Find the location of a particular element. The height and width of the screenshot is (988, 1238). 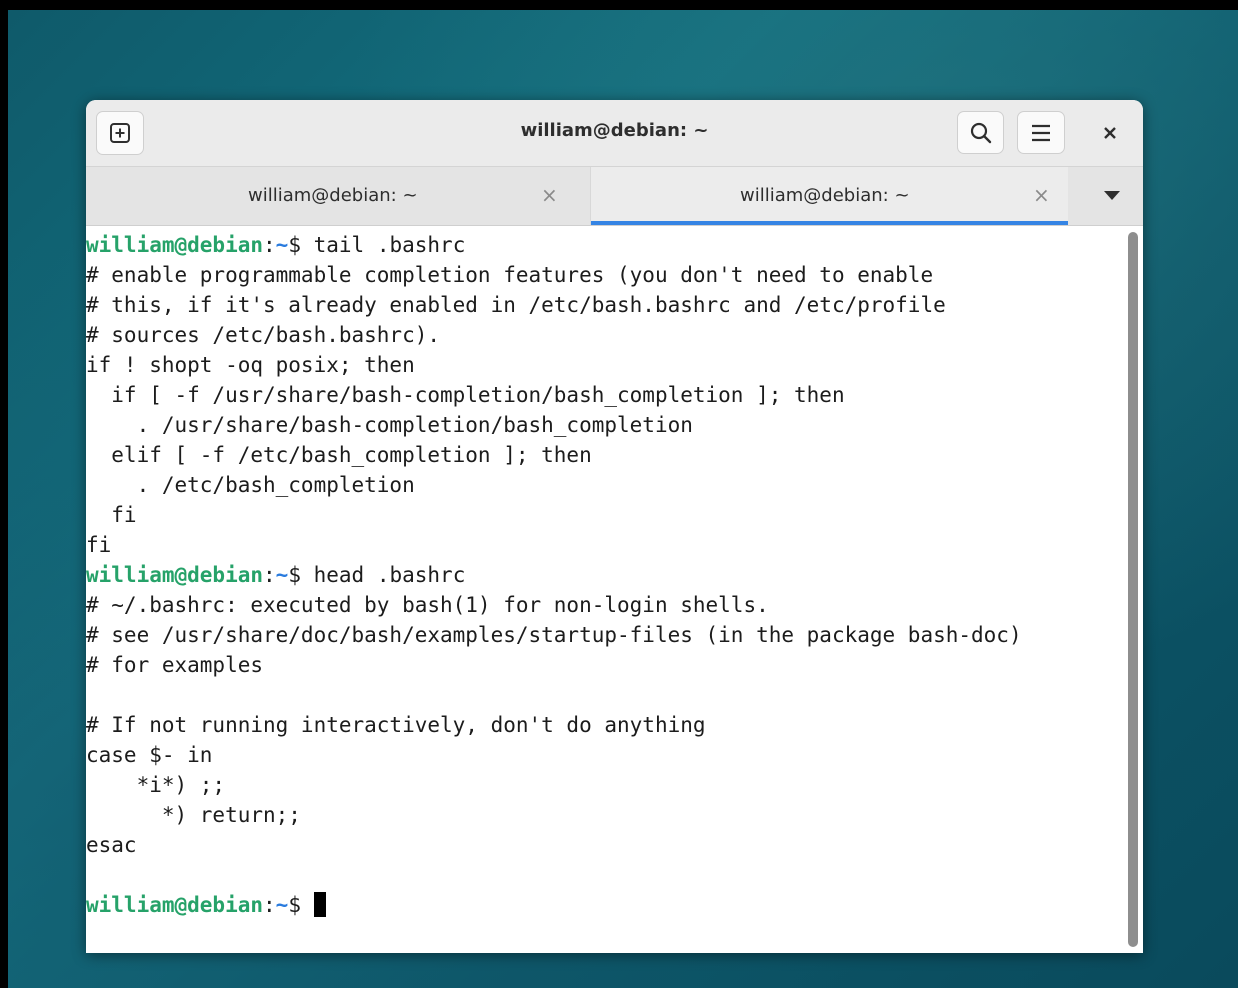

prompt-line: william@debian:~$ is located at coordinates (206, 905).